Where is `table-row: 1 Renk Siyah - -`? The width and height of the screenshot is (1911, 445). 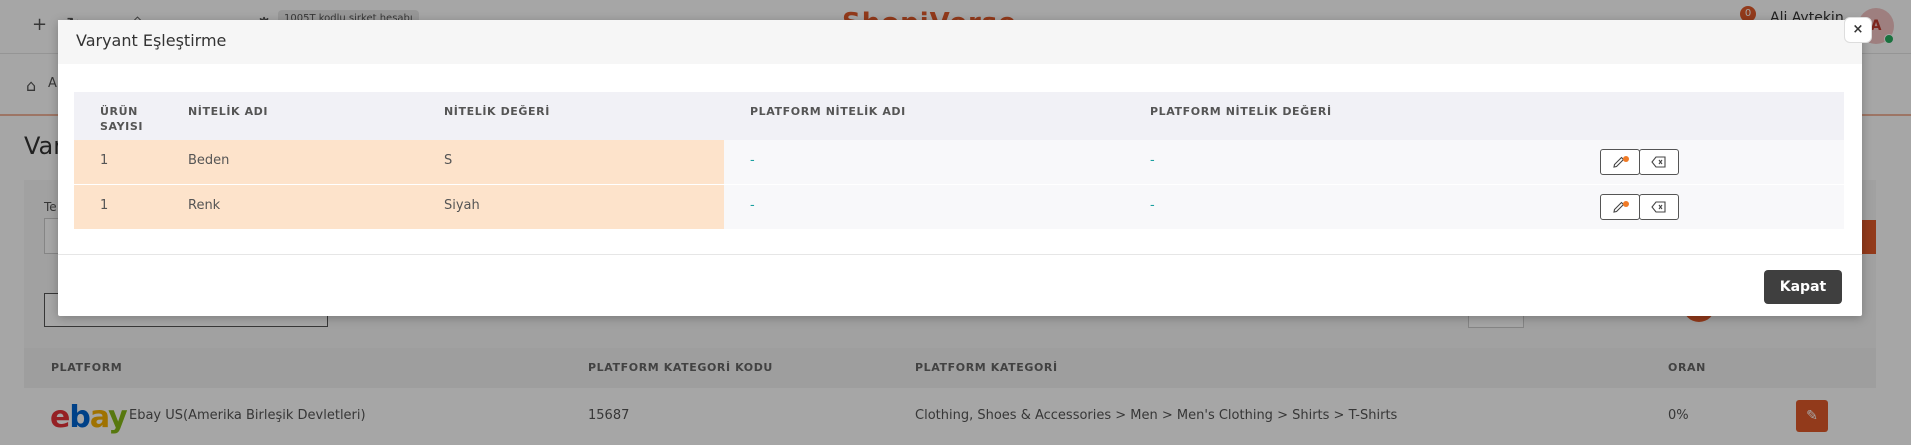
table-row: 1 Renk Siyah - - is located at coordinates (959, 207).